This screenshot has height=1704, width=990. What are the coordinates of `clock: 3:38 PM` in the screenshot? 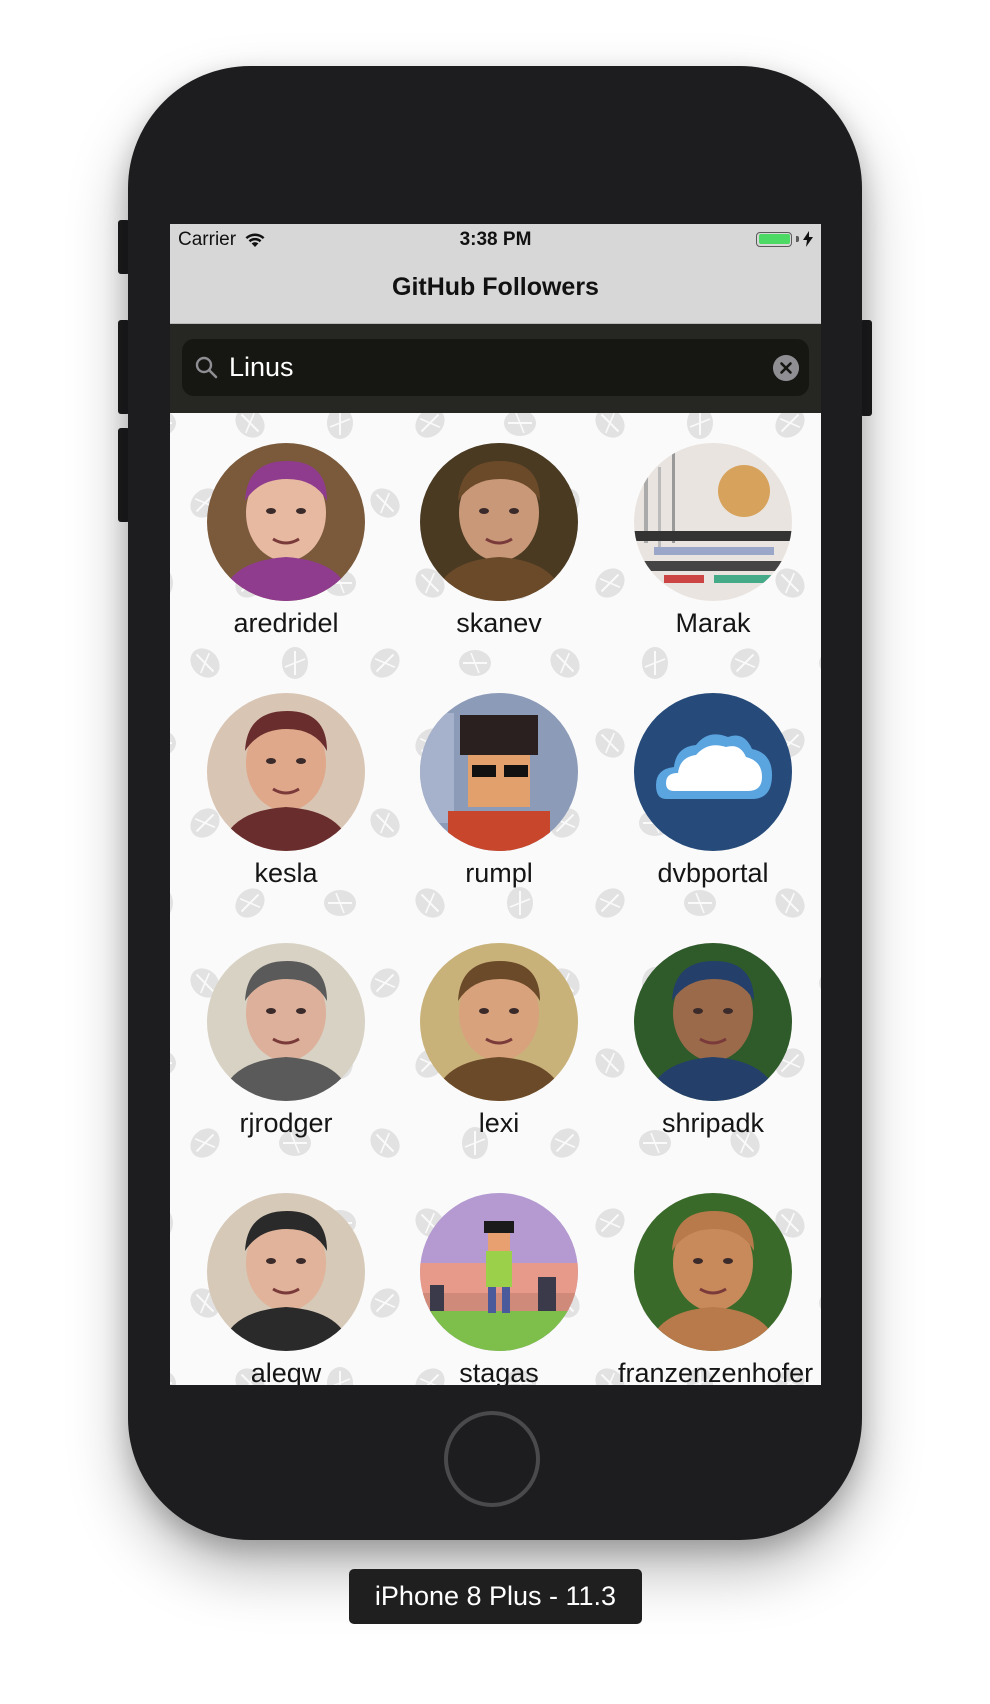 It's located at (495, 239).